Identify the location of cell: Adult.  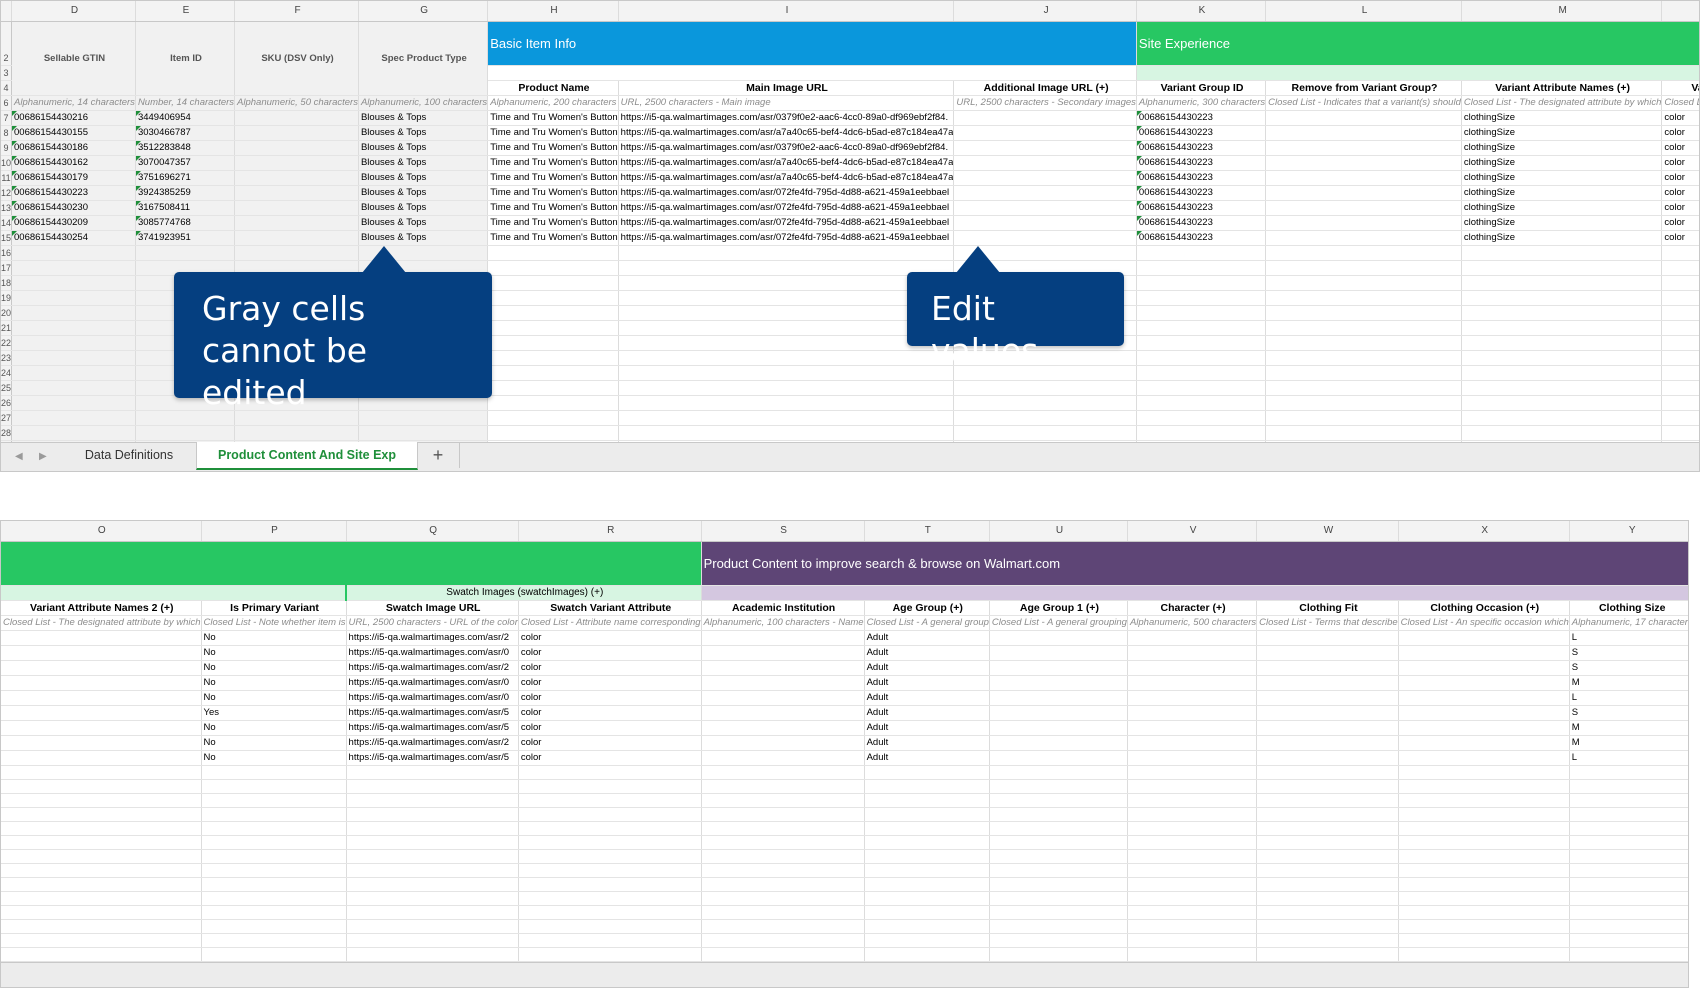
(927, 713).